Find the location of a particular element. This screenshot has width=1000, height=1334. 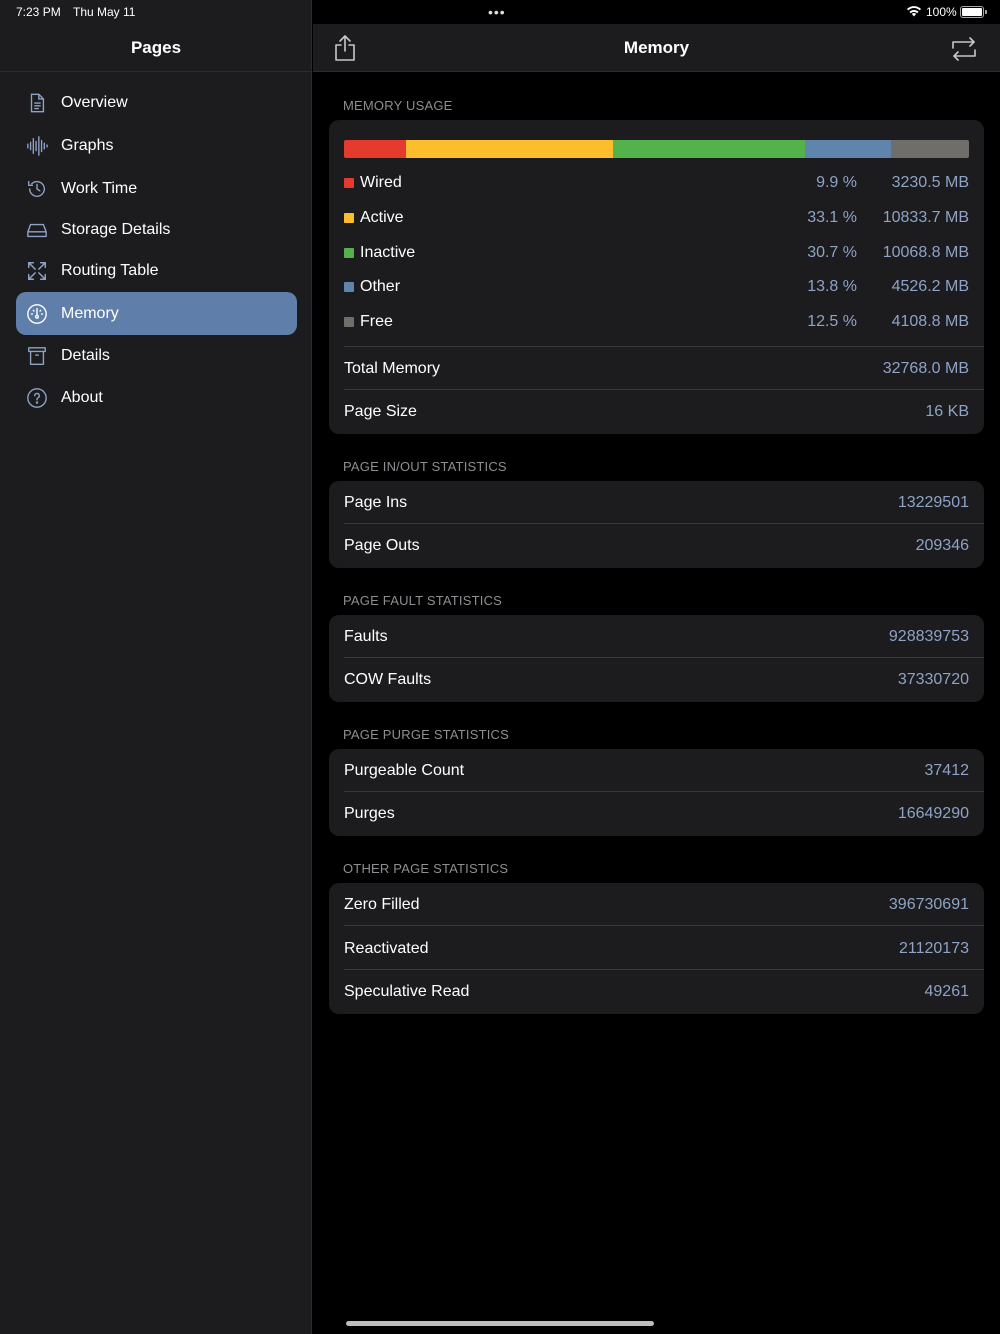

battery-percent: 100% is located at coordinates (941, 12).